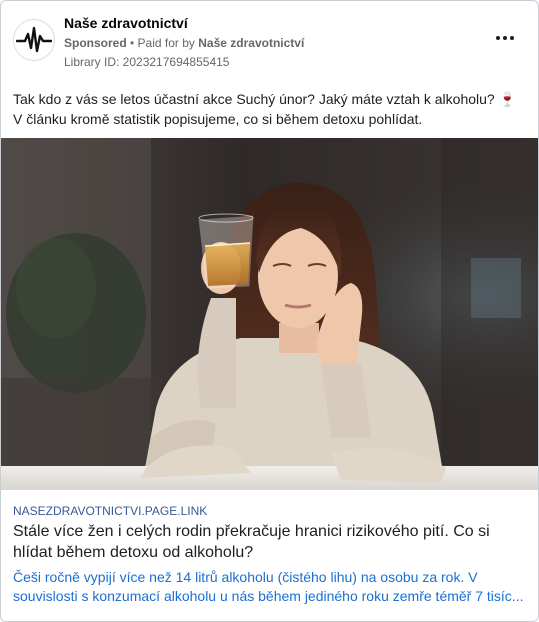 Image resolution: width=539 pixels, height=622 pixels. I want to click on heartbeat-pulse-icon, so click(34, 39).